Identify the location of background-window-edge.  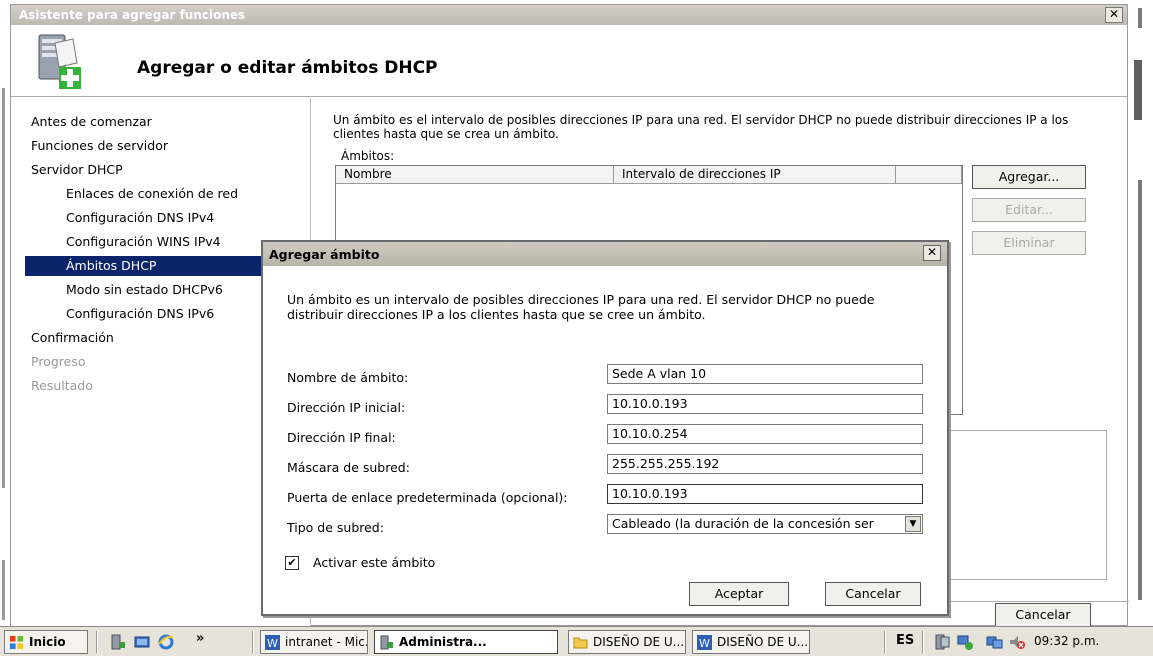
(5, 313).